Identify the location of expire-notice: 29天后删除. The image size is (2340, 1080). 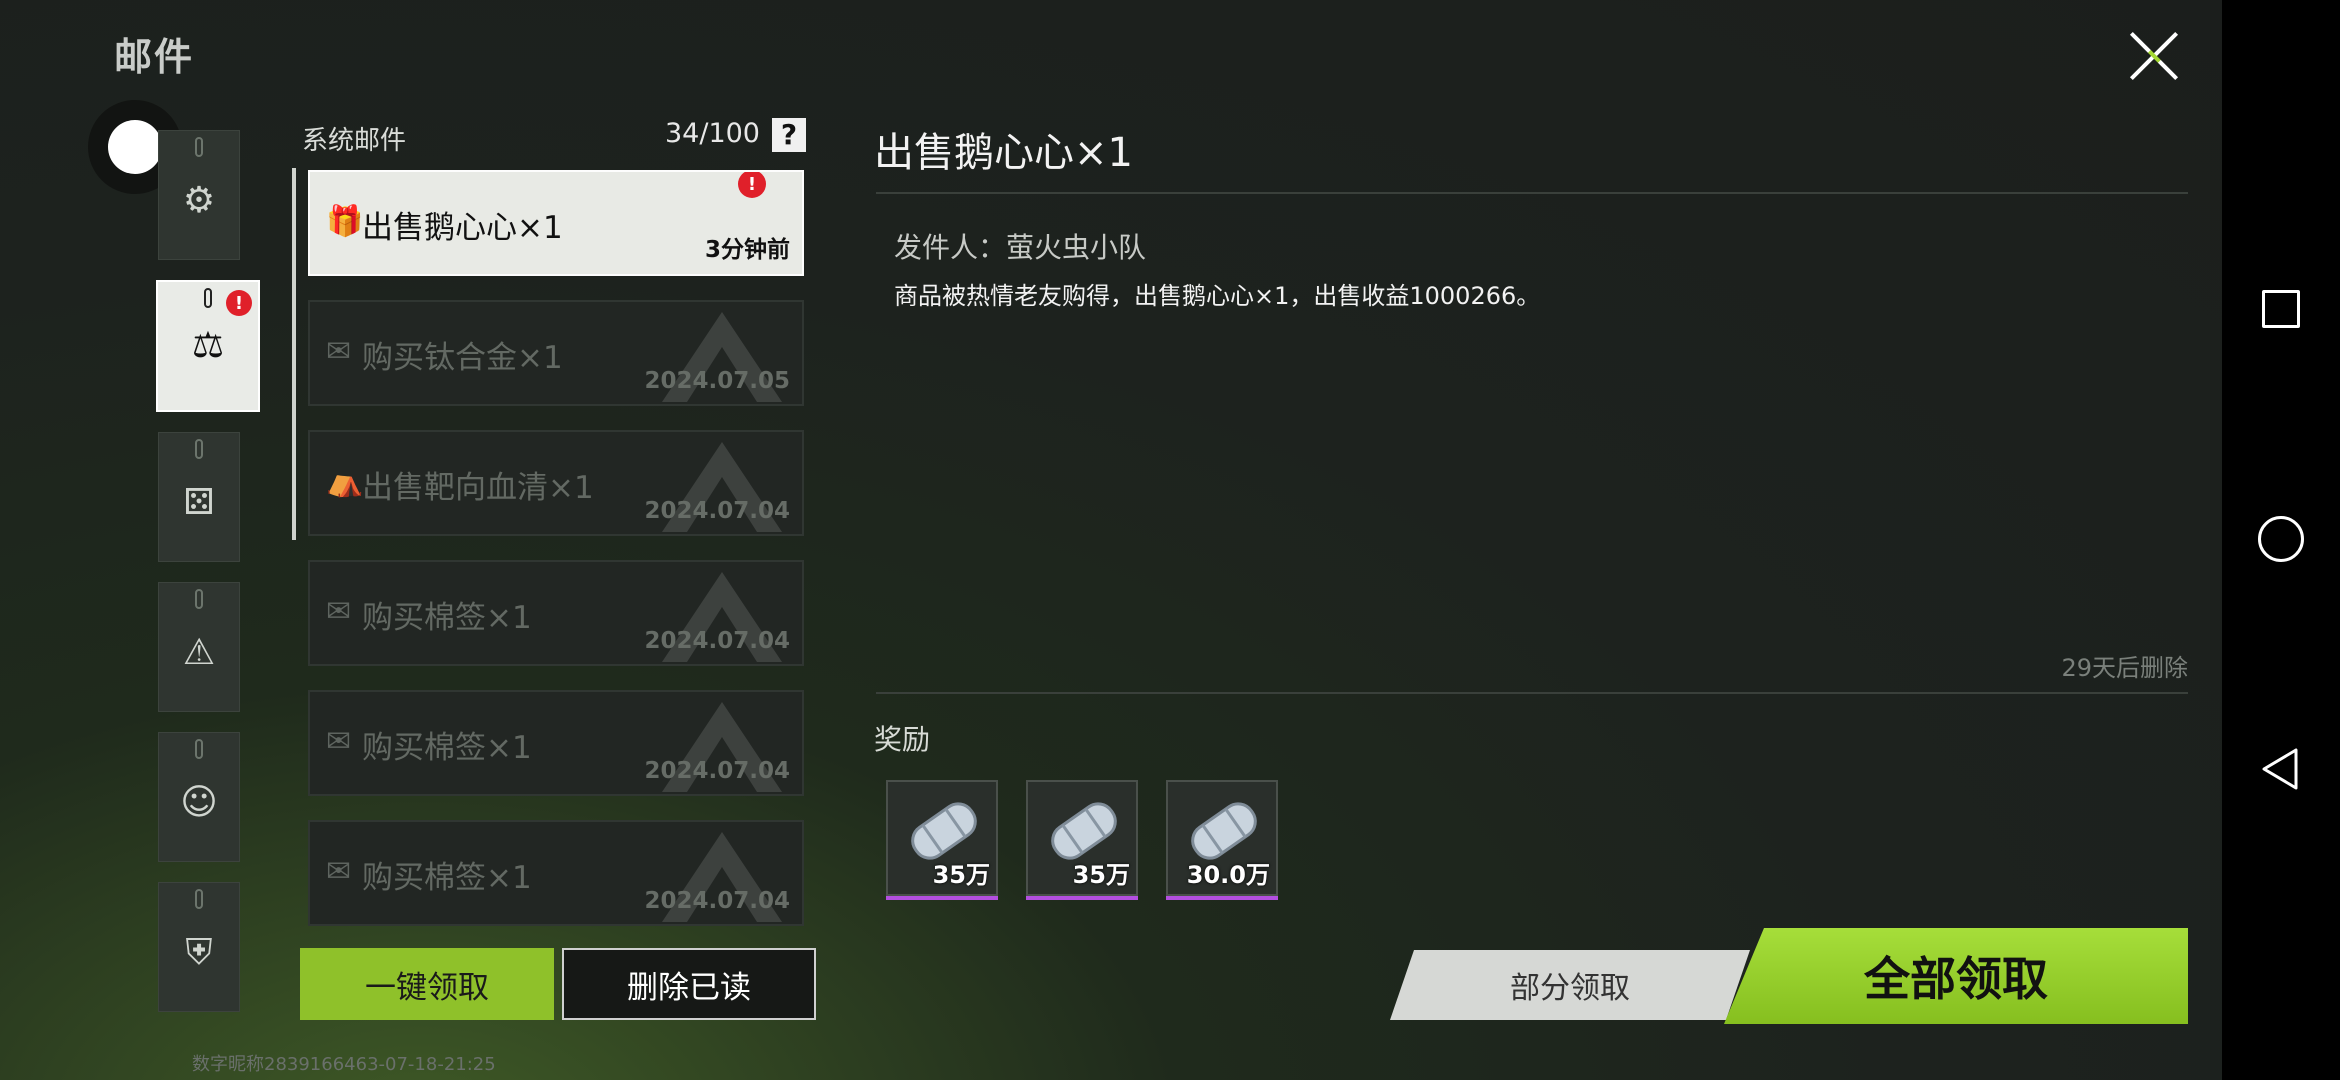
(2124, 668).